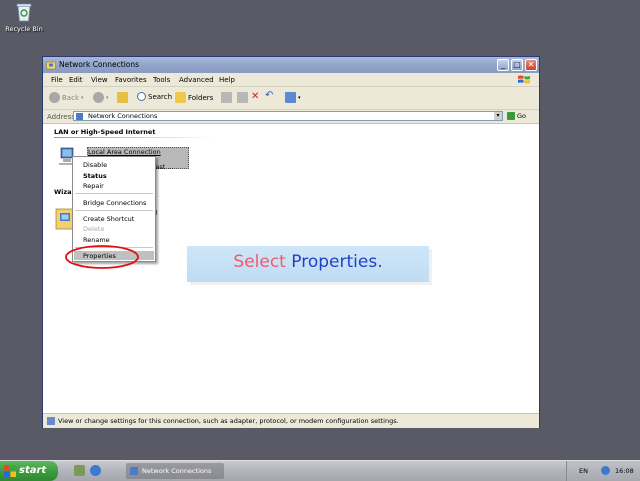  I want to click on section-heading-wizard: Wiza, so click(63, 192).